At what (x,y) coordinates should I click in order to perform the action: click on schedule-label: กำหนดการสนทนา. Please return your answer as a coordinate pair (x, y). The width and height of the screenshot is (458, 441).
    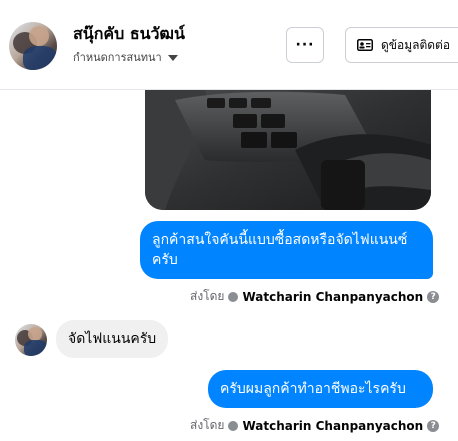
    Looking at the image, I should click on (117, 57).